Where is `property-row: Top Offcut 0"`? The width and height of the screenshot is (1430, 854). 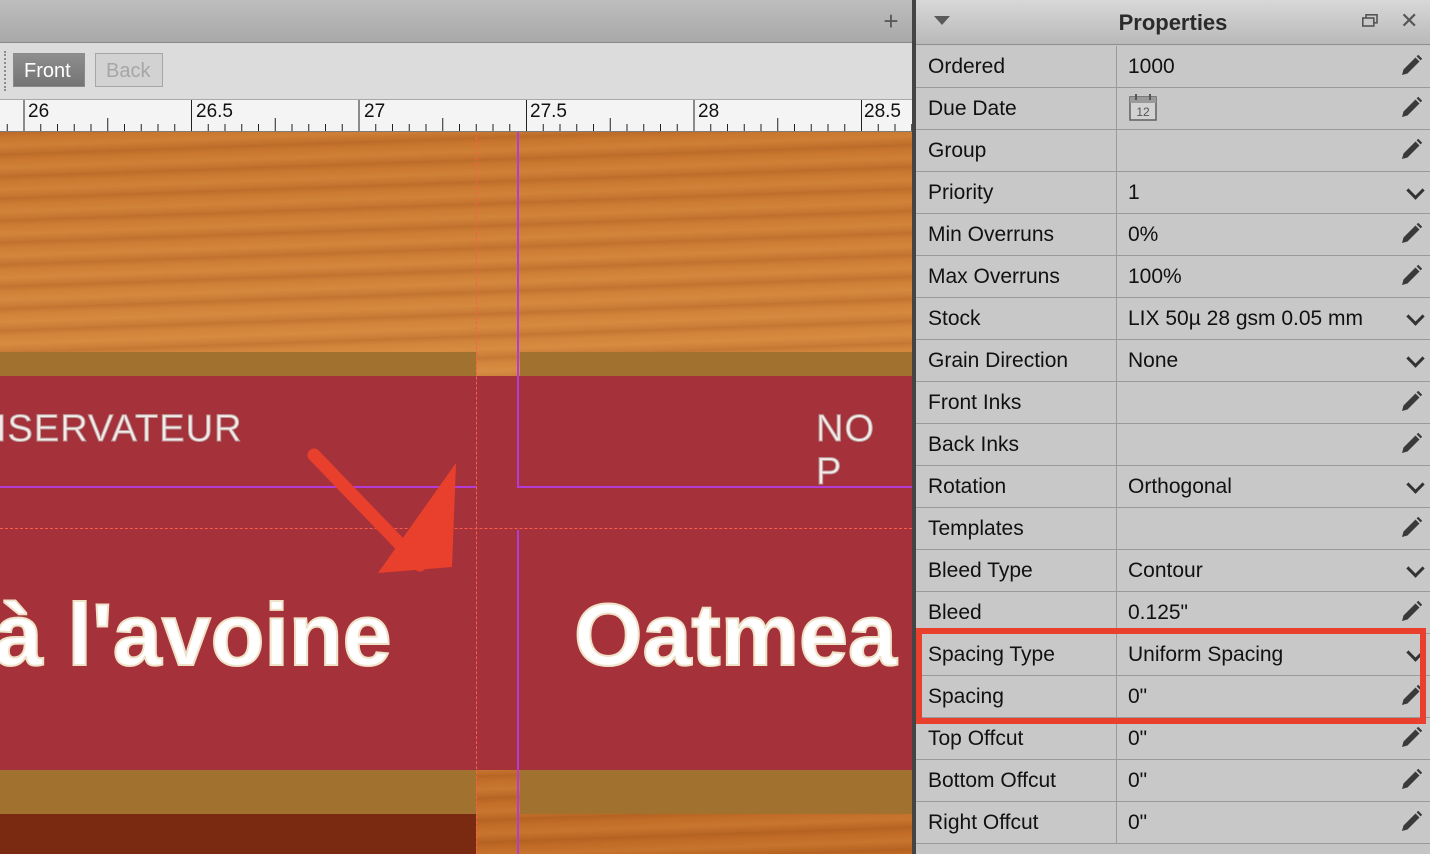
property-row: Top Offcut 0" is located at coordinates (1173, 739).